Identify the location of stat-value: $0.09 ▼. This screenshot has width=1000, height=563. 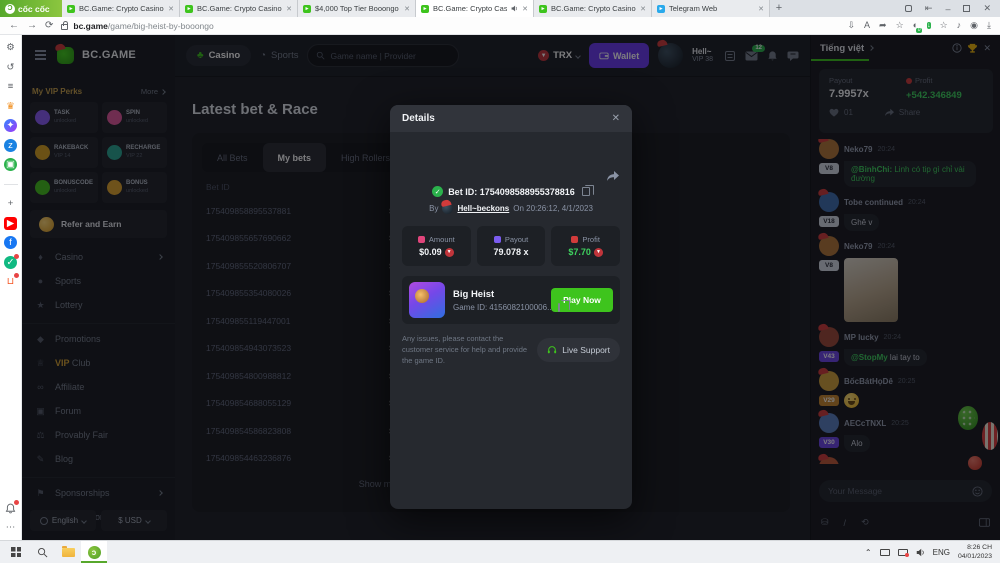
(436, 252).